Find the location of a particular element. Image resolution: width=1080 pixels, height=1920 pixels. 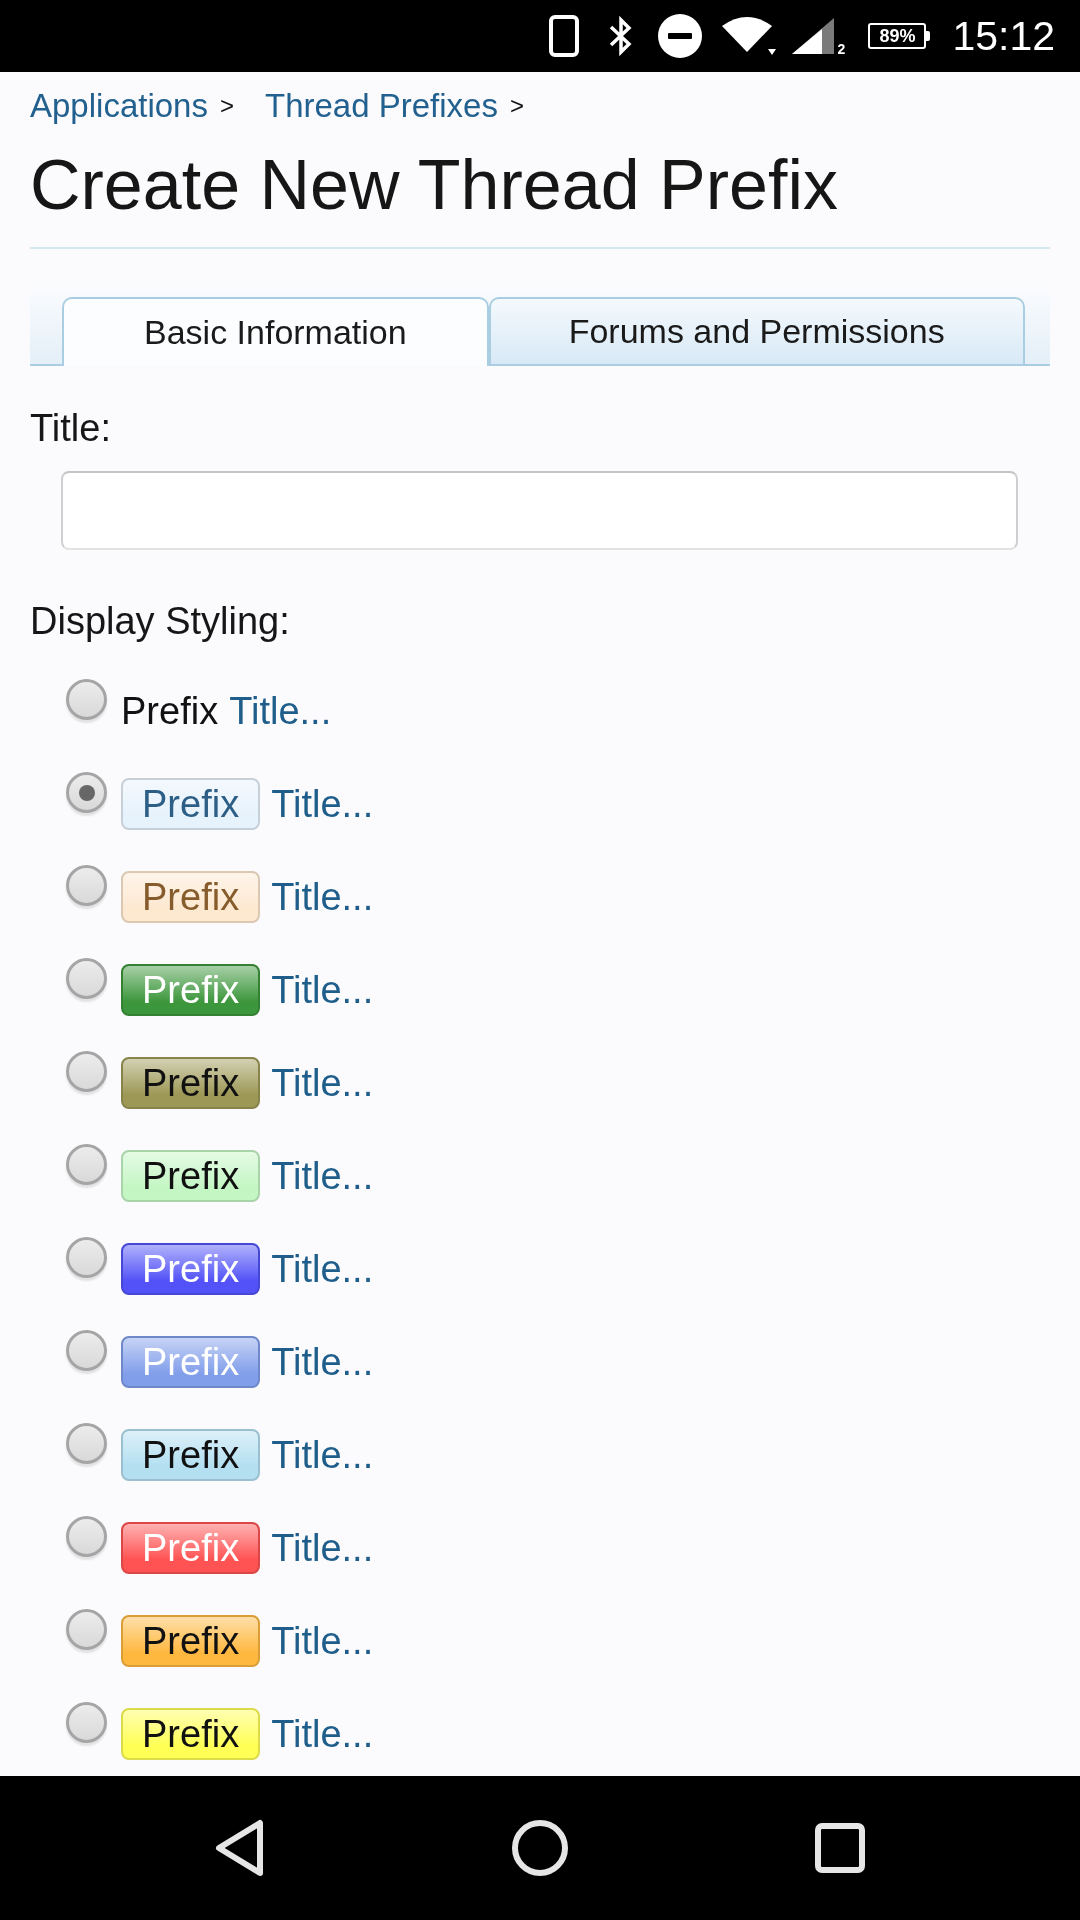

do-not-disturb-icon is located at coordinates (679, 36).